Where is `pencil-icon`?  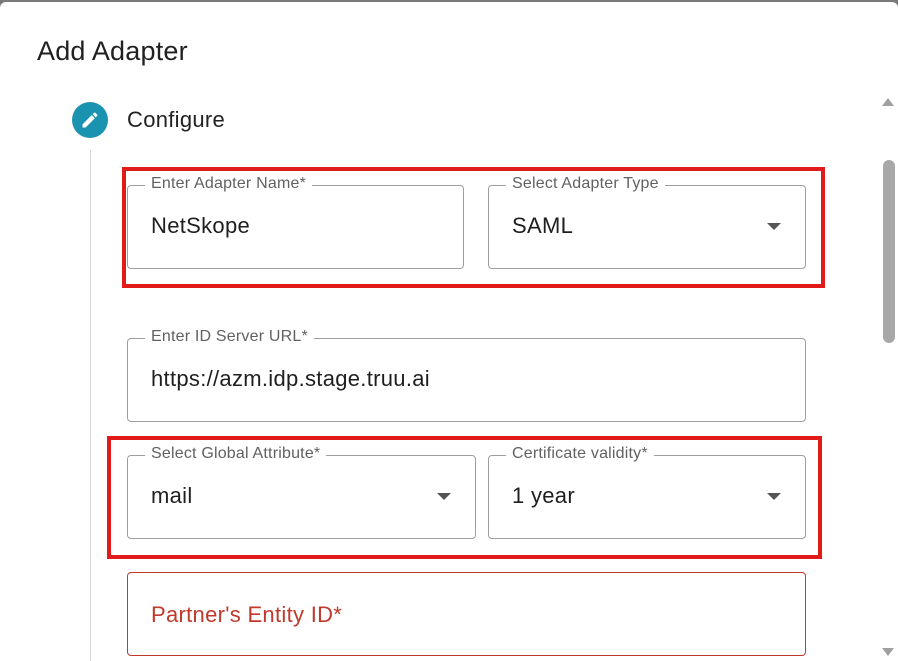 pencil-icon is located at coordinates (90, 120).